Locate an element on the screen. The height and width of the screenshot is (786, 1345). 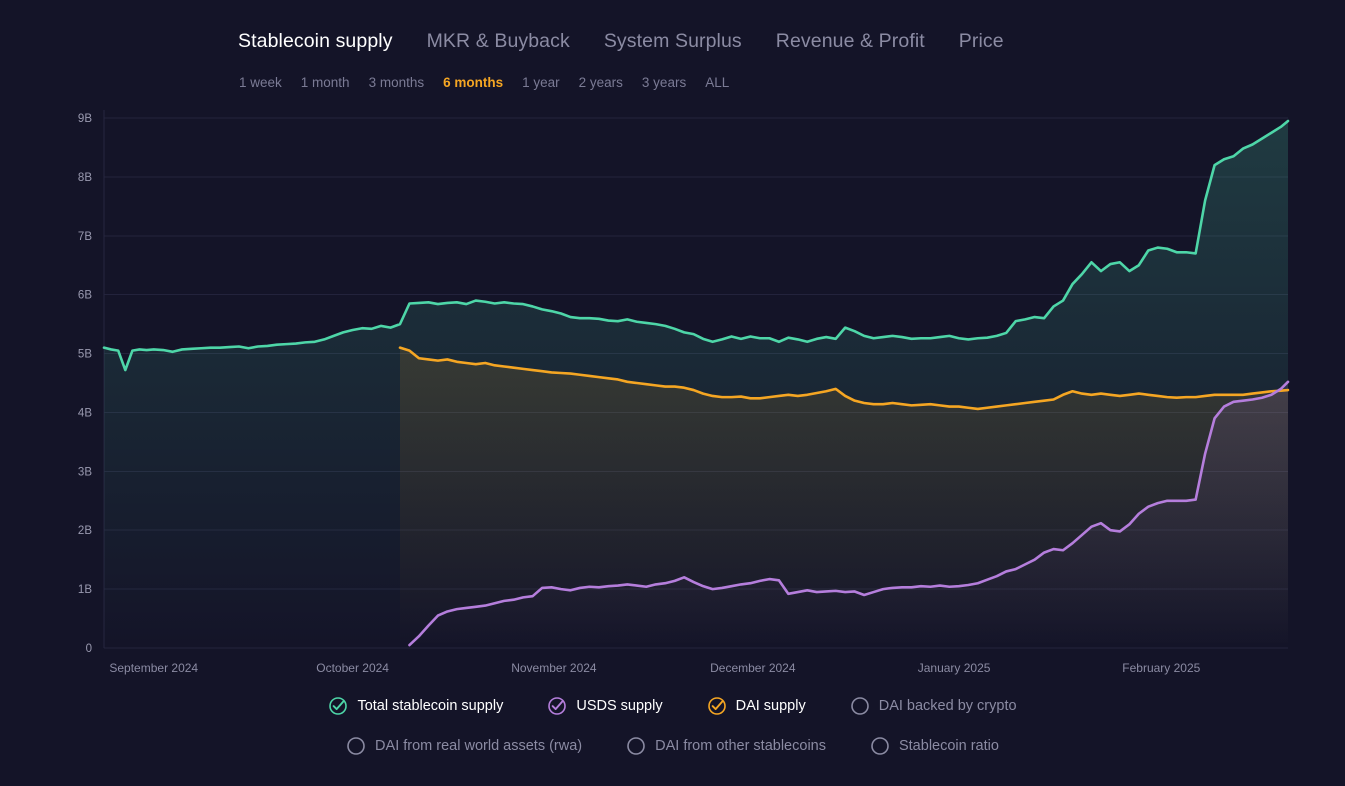
tab-system-surplus: System Surplus is located at coordinates (673, 41).